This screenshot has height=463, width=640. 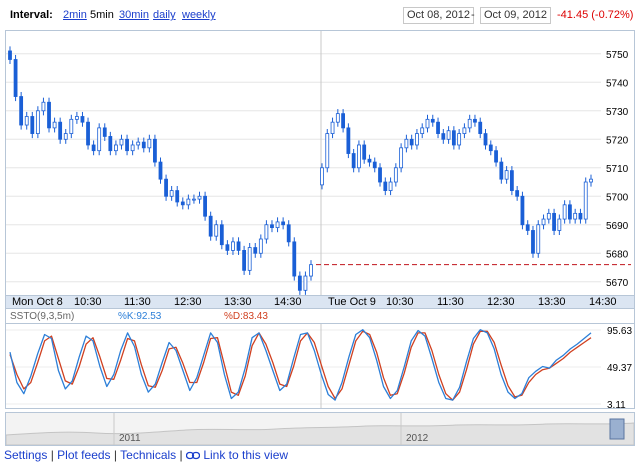 I want to click on stochastic-k-value: %K:92.53, so click(x=140, y=316).